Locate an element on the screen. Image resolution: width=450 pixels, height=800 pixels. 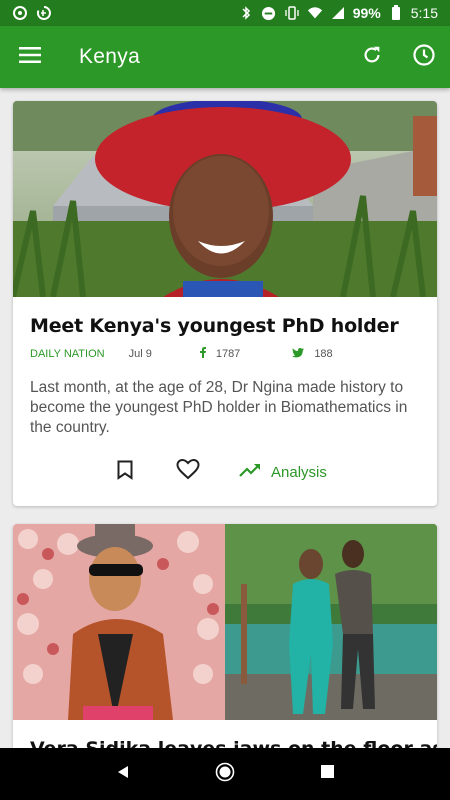
refresh-icon is located at coordinates (372, 57).